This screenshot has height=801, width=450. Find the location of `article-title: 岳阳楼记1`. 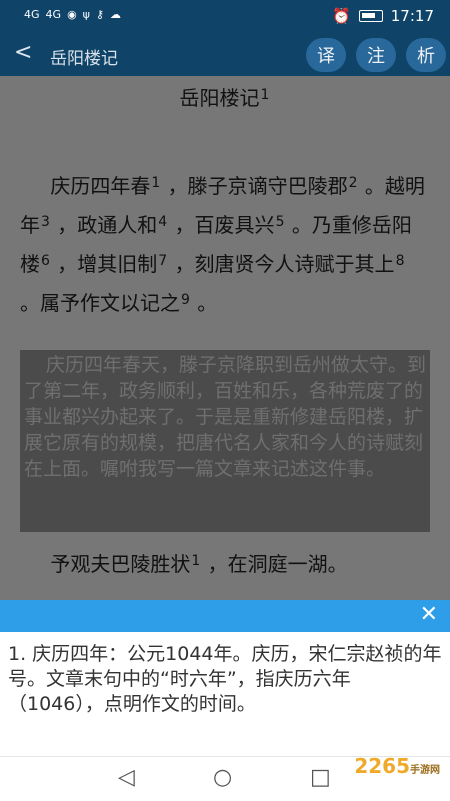

article-title: 岳阳楼记1 is located at coordinates (225, 96).